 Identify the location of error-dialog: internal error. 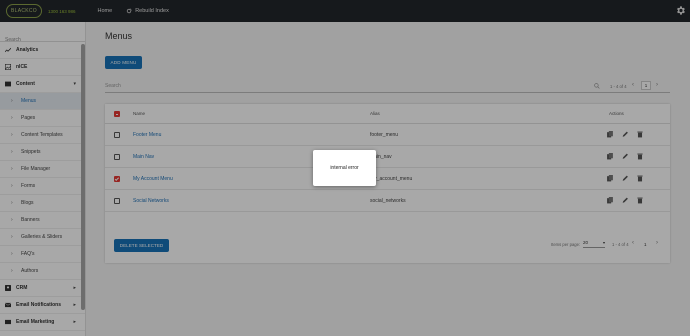
(344, 168).